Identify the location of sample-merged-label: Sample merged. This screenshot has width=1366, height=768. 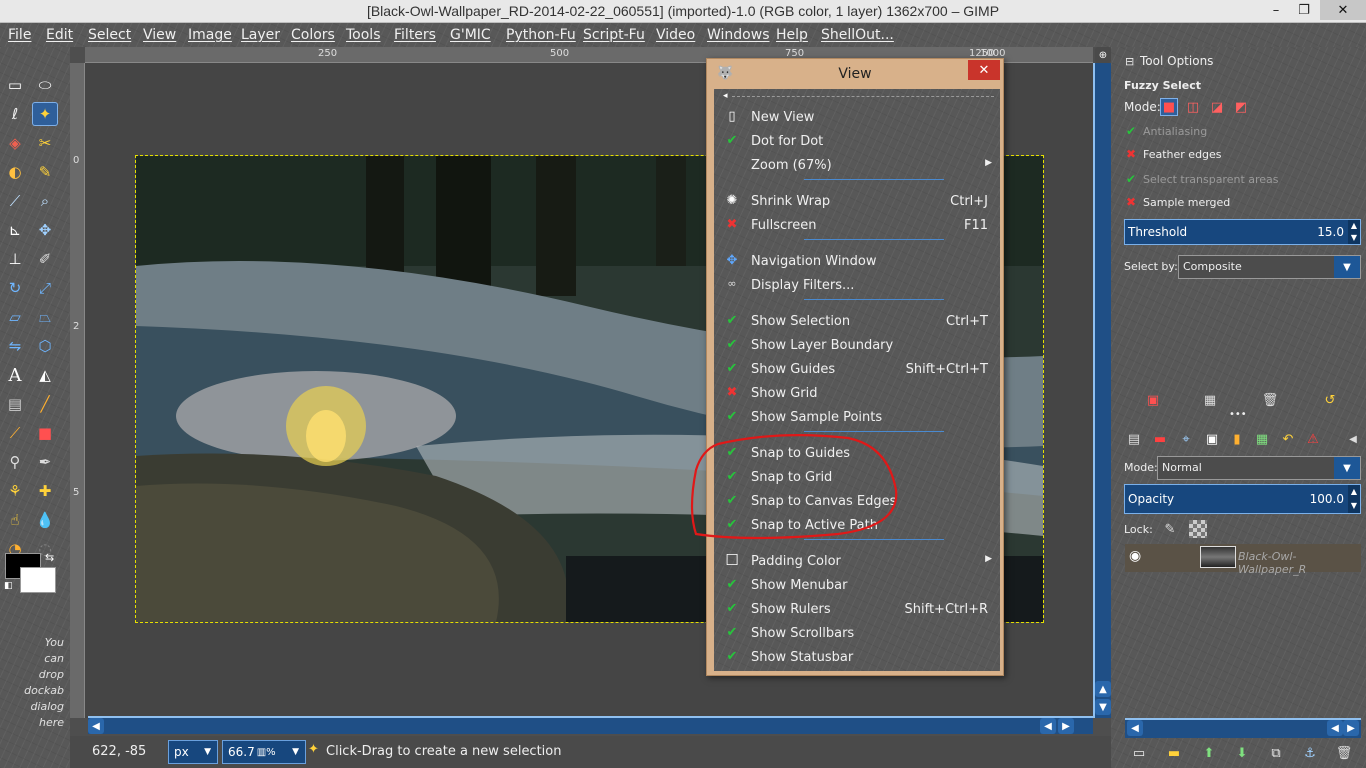
(1186, 202).